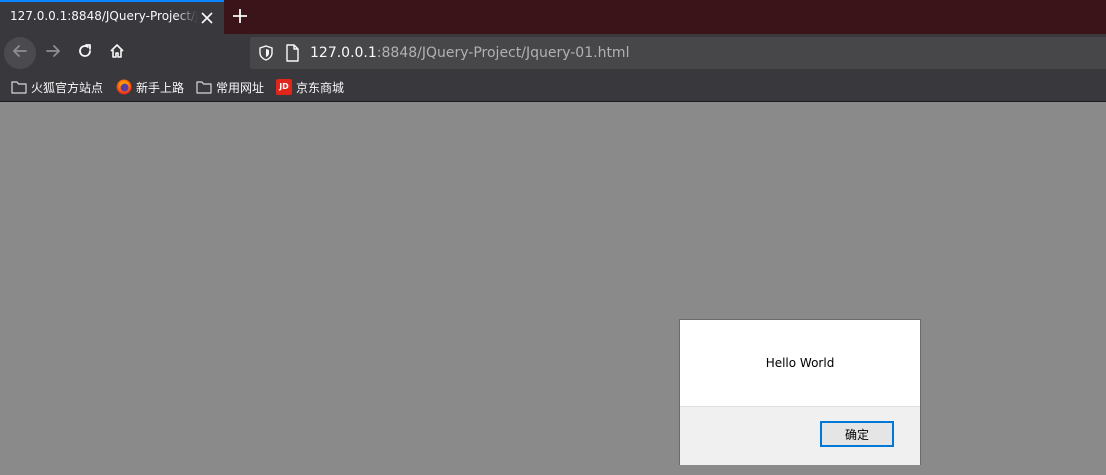 This screenshot has width=1106, height=475. What do you see at coordinates (320, 87) in the screenshot?
I see `bookmark-label: 京东商城` at bounding box center [320, 87].